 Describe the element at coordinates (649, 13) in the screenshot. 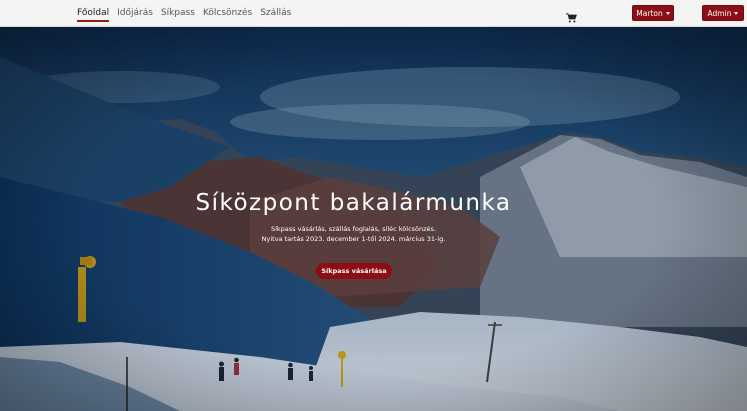

I see `user-dropdown-label: Marton` at that location.